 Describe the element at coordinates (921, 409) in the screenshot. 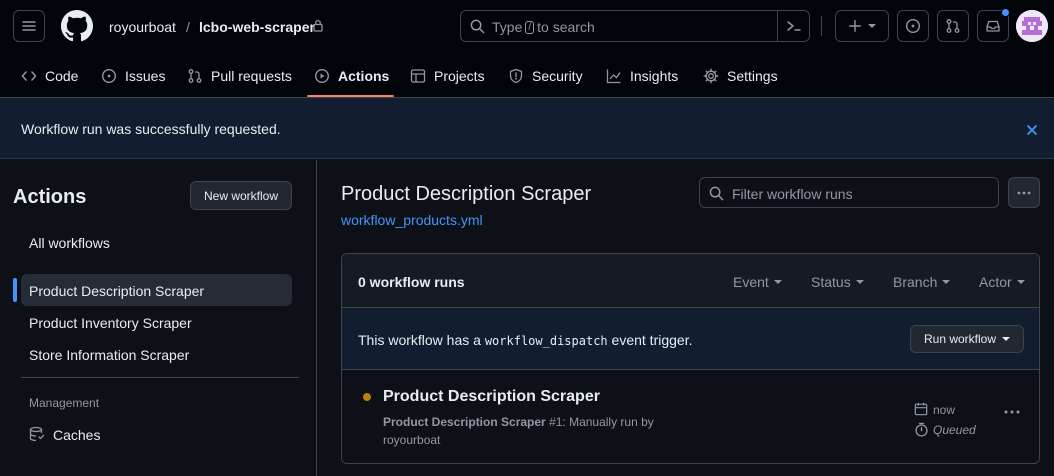

I see `calendar-icon` at that location.